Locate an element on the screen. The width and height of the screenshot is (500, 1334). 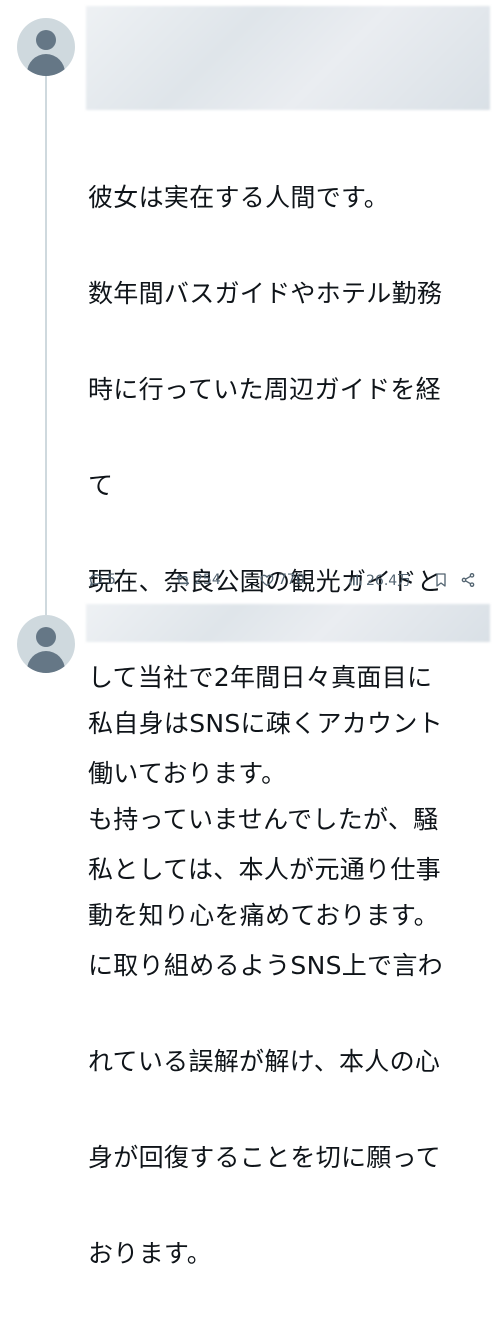
views-count: 26.4万 is located at coordinates (389, 581).